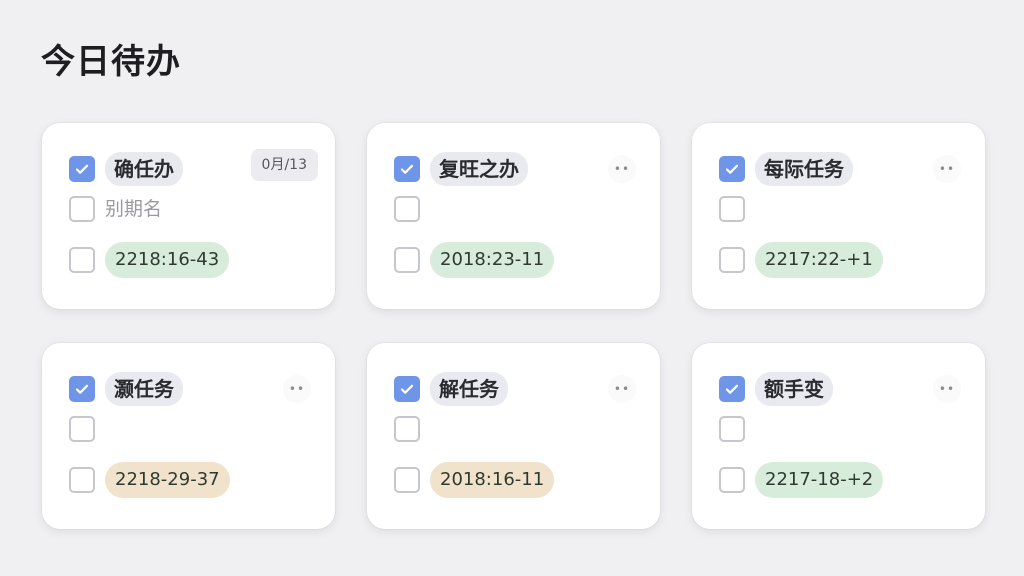 The width and height of the screenshot is (1024, 576). Describe the element at coordinates (513, 436) in the screenshot. I see `todo-card: 解任务 •• 2018:16-11` at that location.